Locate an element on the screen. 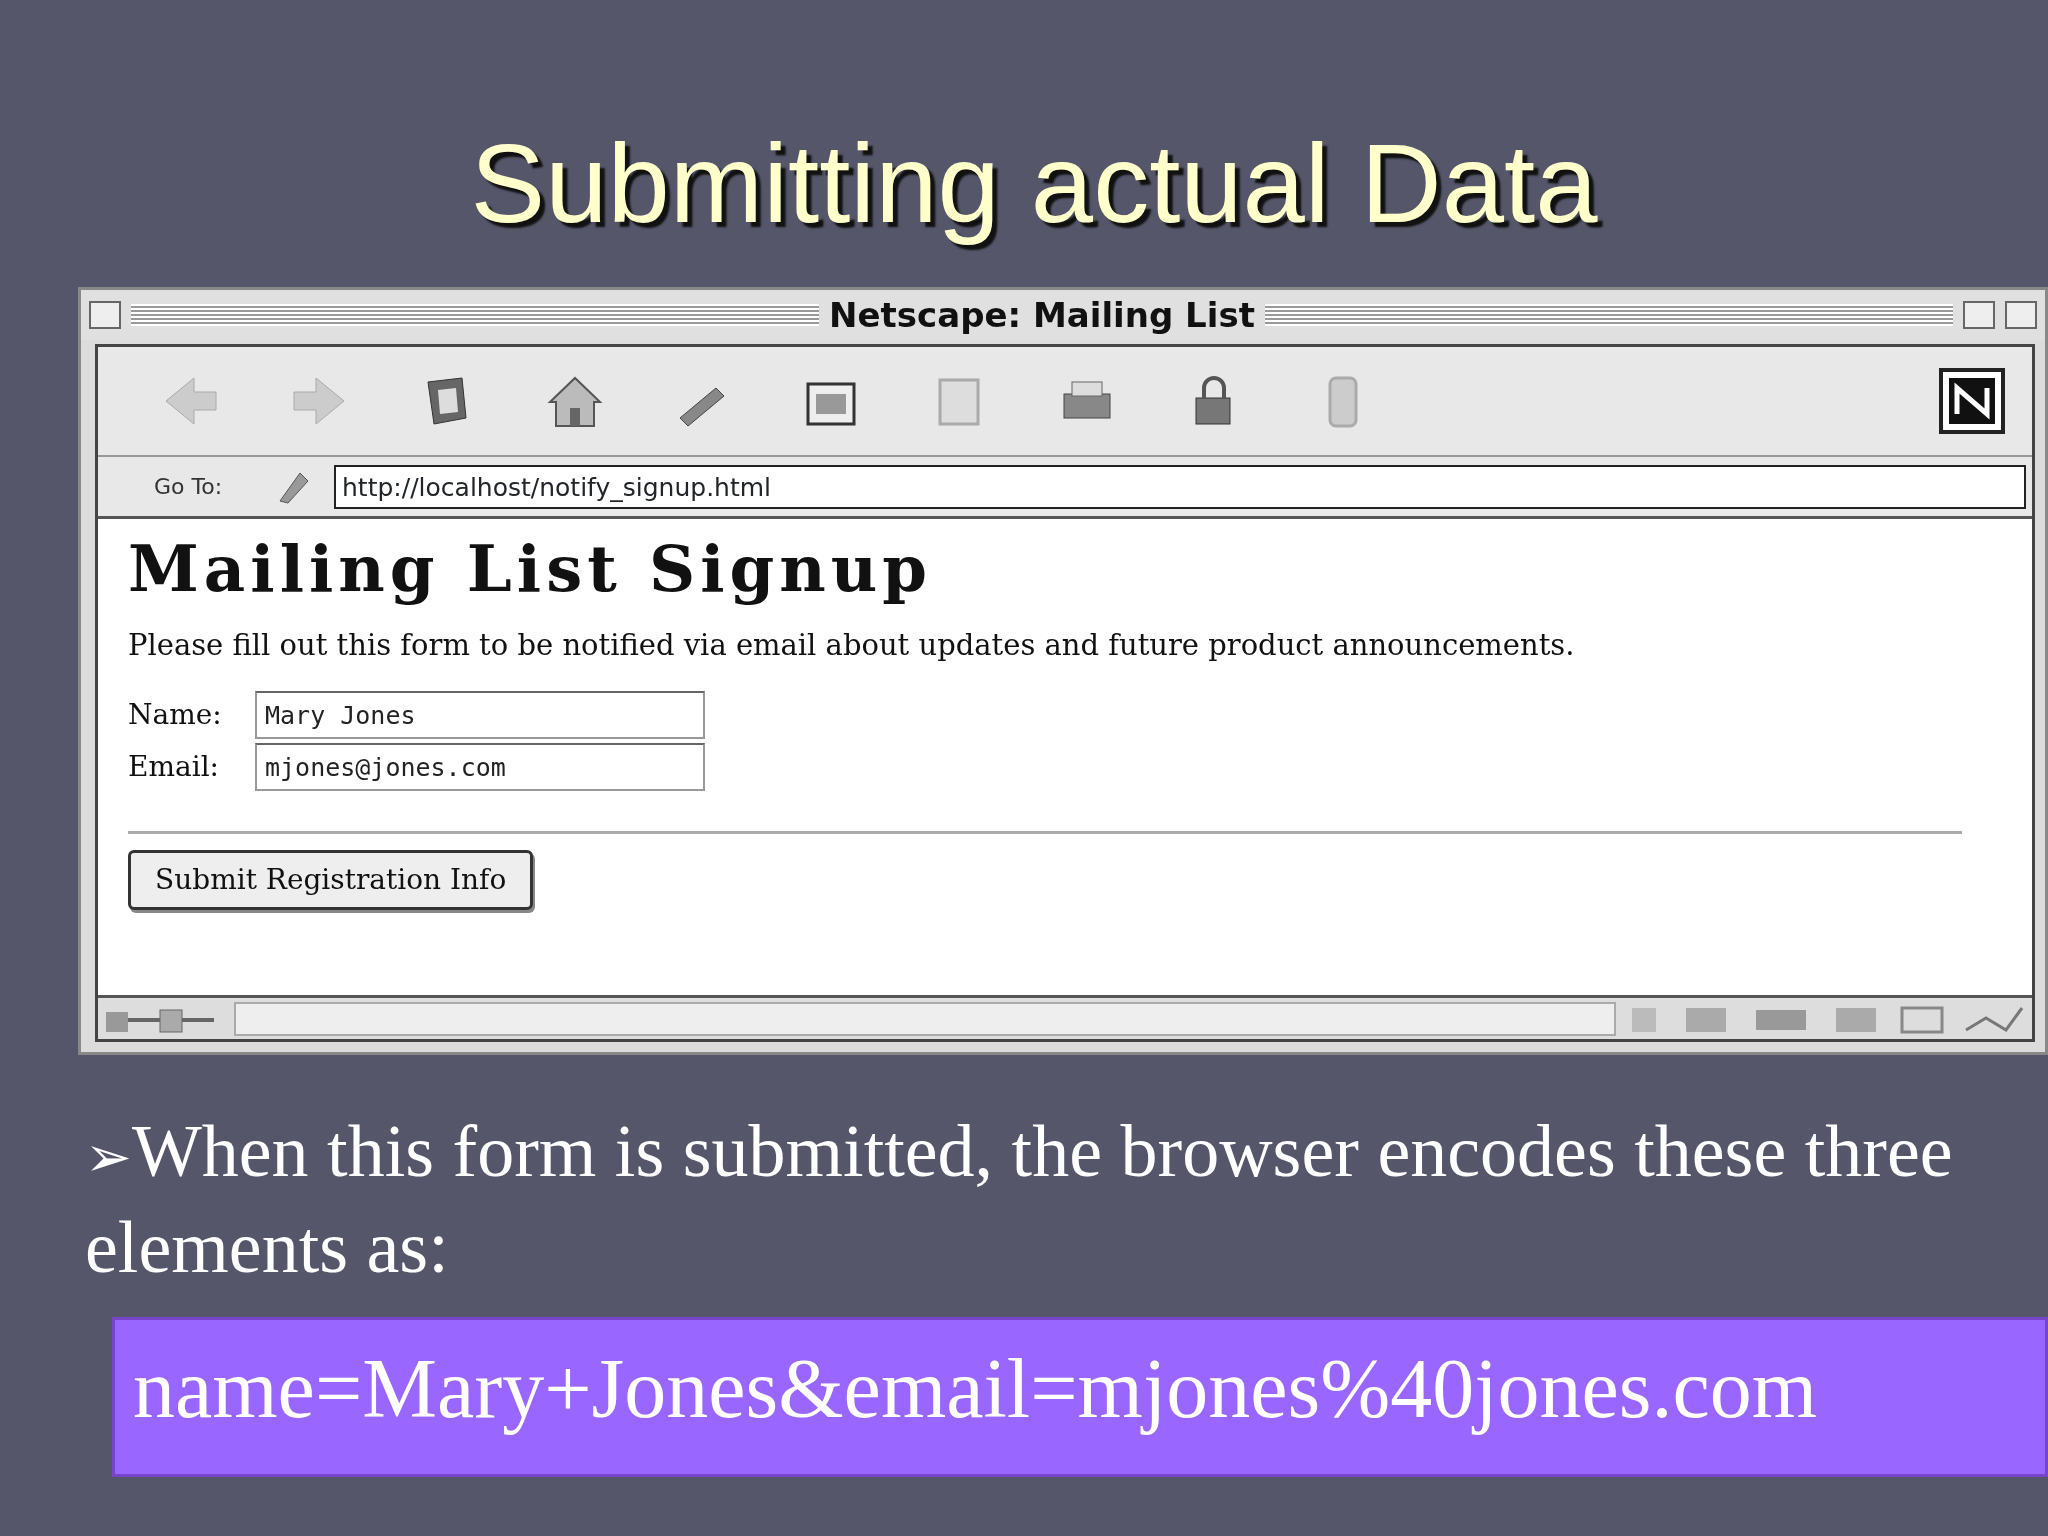  input-field: Mary Jones is located at coordinates (480, 715).